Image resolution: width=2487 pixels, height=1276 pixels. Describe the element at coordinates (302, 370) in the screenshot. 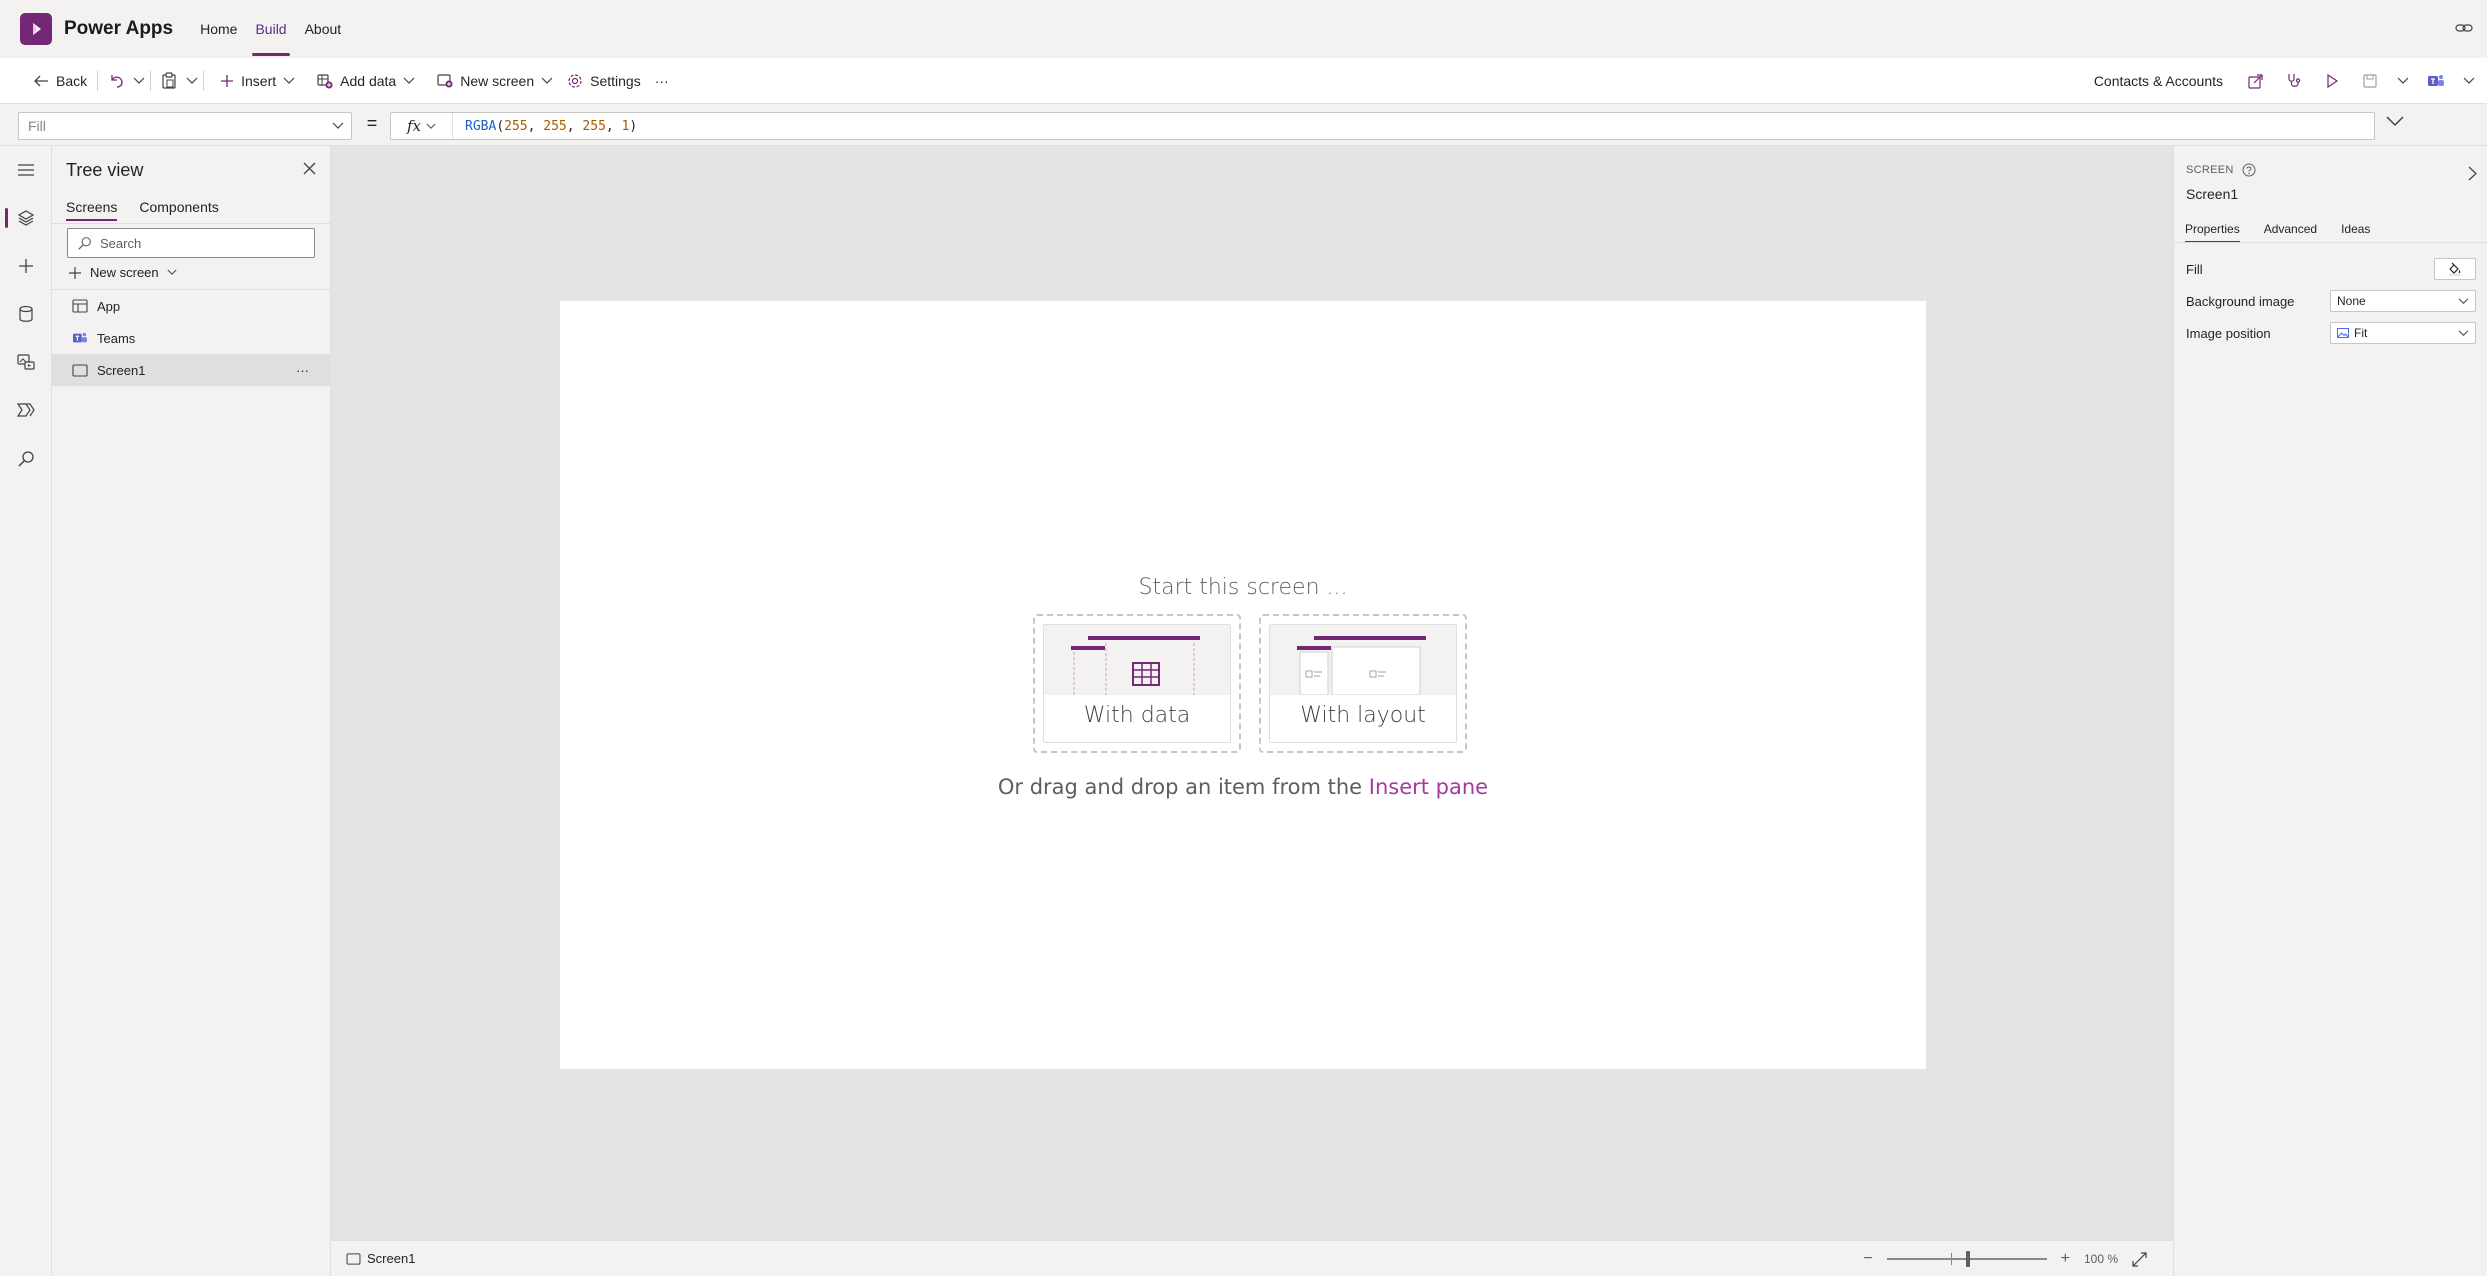

I see `more-options-button: ···` at that location.